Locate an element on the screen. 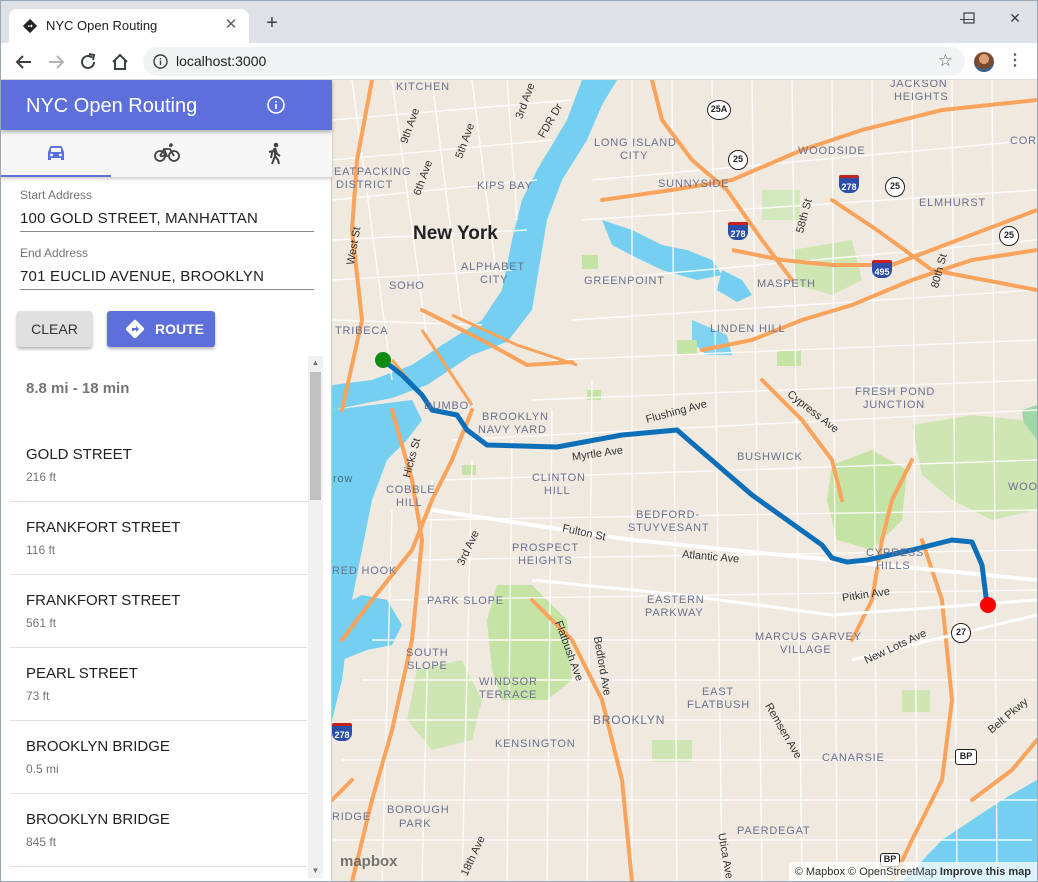  parkway-shield: BP is located at coordinates (966, 757).